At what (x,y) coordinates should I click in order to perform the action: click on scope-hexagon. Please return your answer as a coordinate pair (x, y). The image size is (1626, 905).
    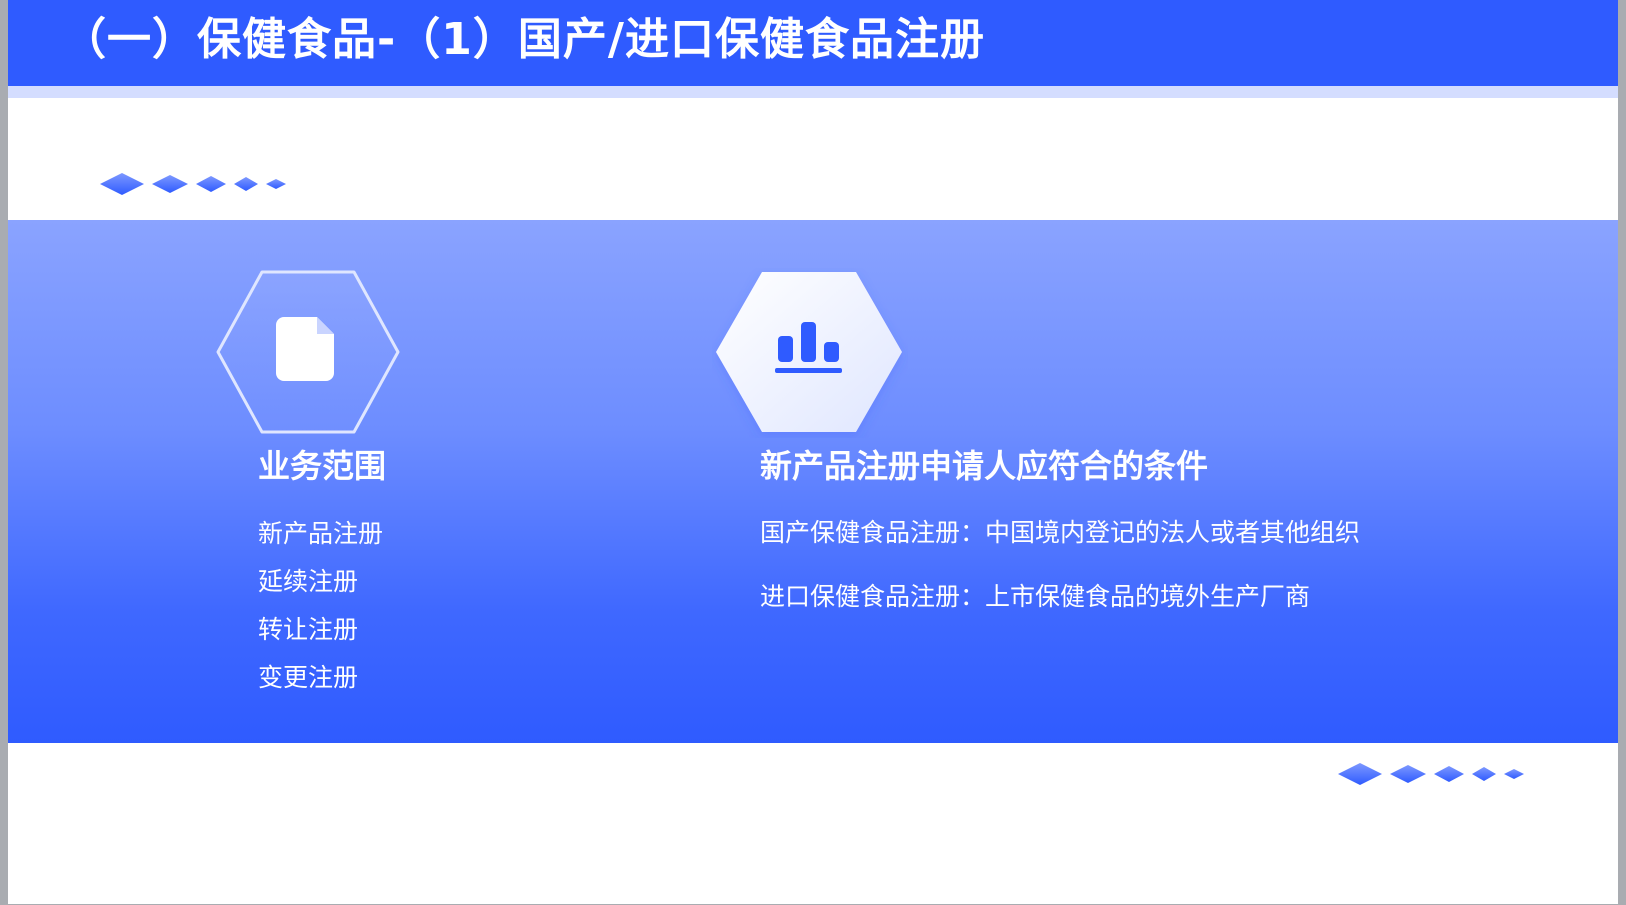
    Looking at the image, I should click on (308, 352).